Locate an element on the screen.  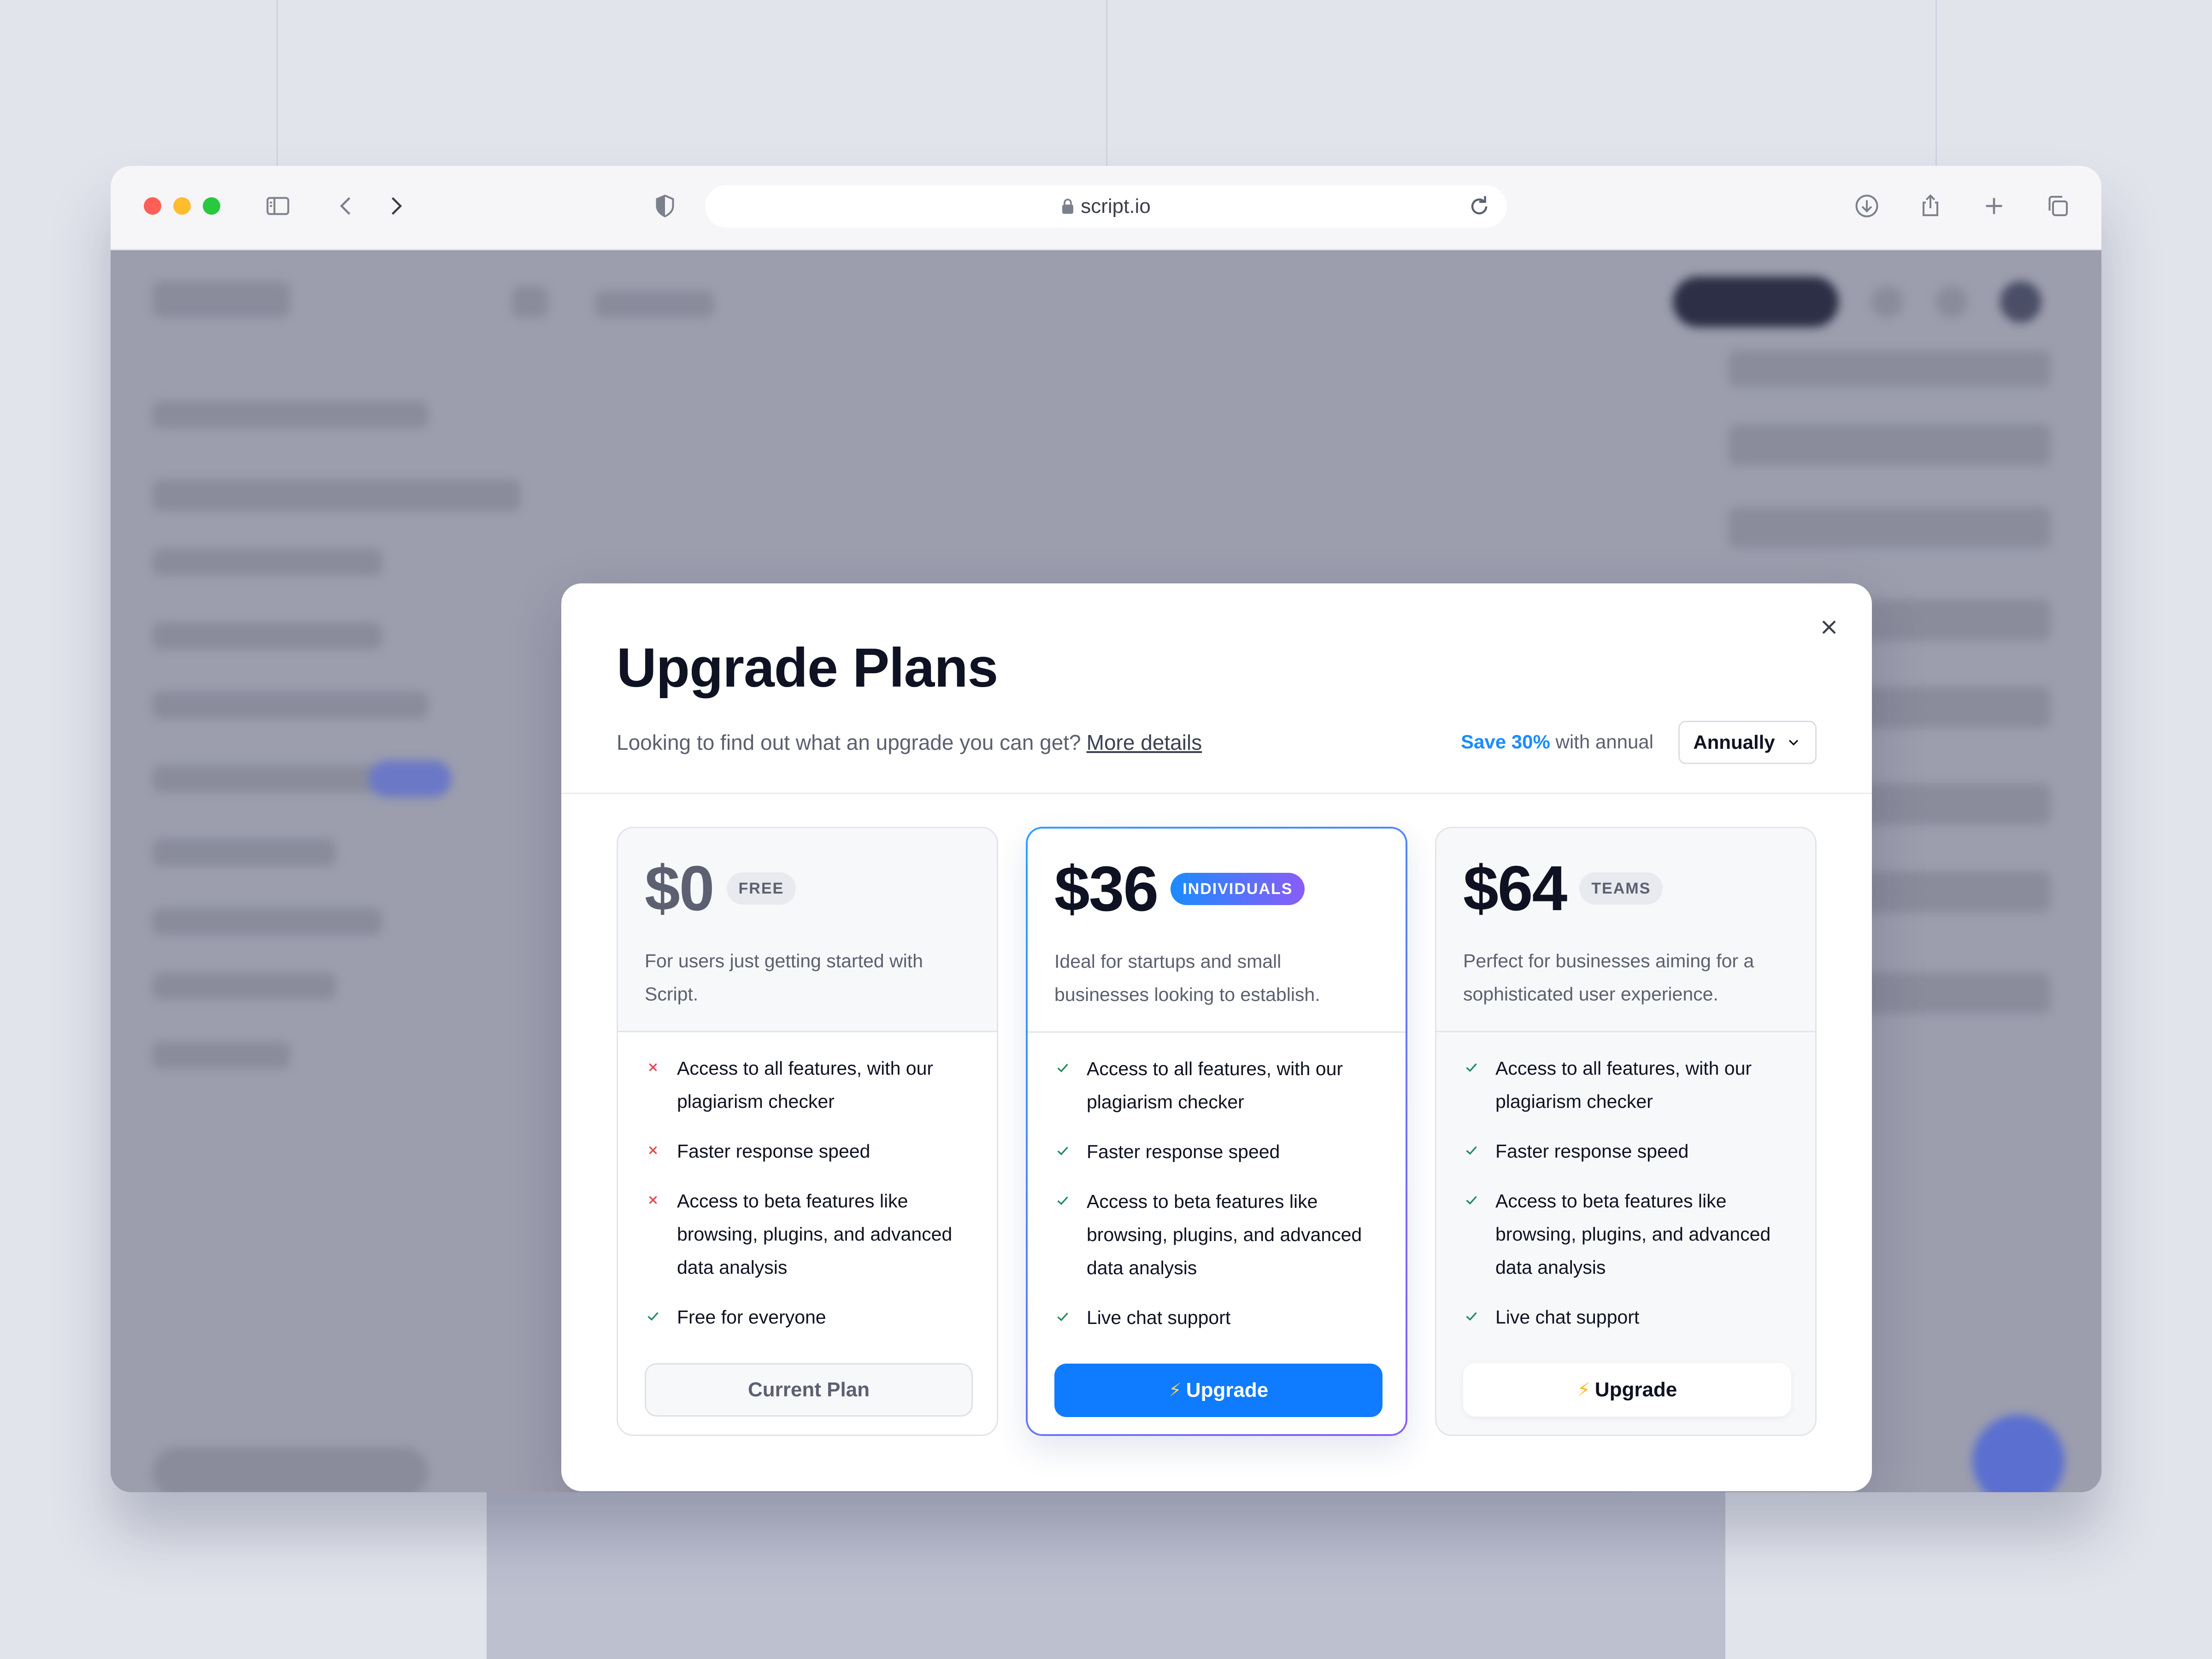
backdrop-panel is located at coordinates (1106, 1574).